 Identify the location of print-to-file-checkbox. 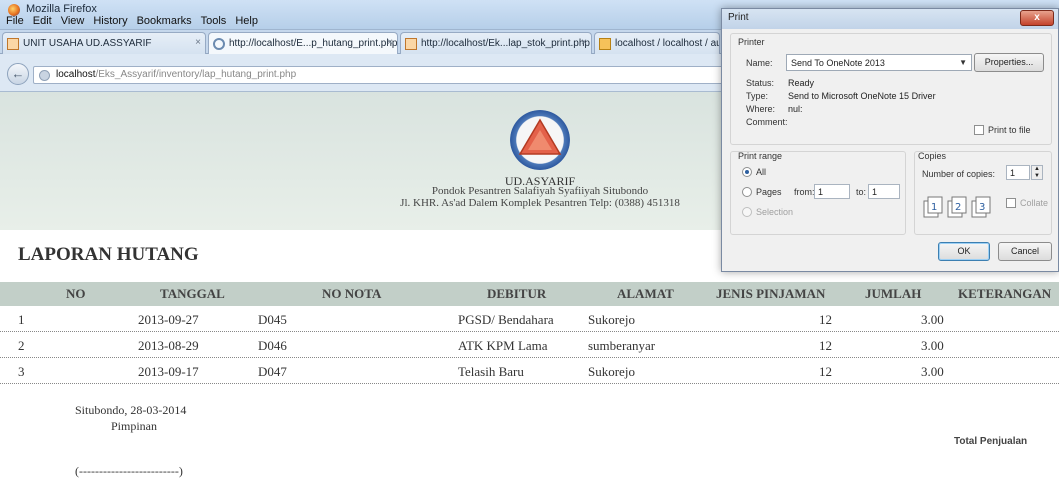
(979, 130).